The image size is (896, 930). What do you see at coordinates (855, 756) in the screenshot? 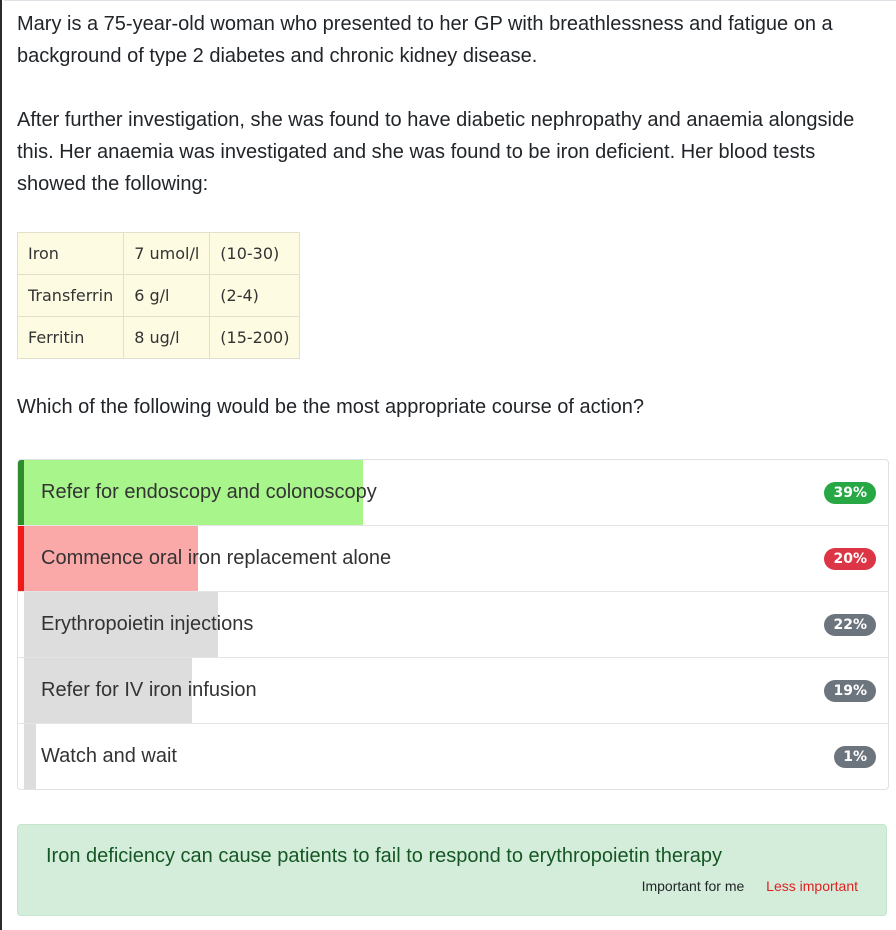
I see `answer-percent-badge: 1%` at bounding box center [855, 756].